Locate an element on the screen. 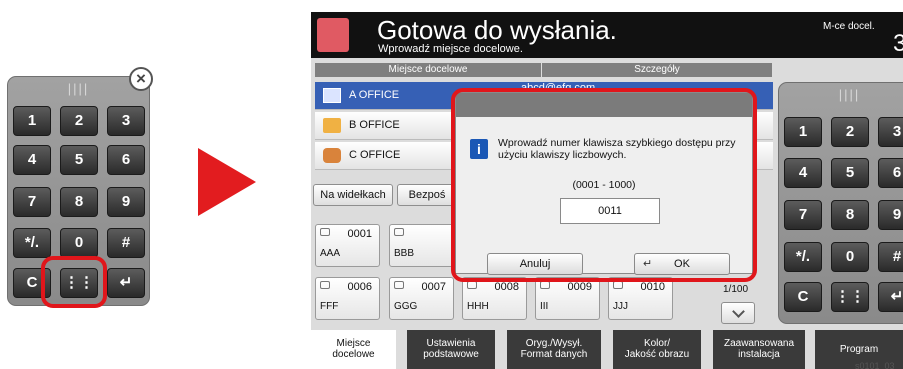  quick-dial-number: 0007 is located at coordinates (433, 287).